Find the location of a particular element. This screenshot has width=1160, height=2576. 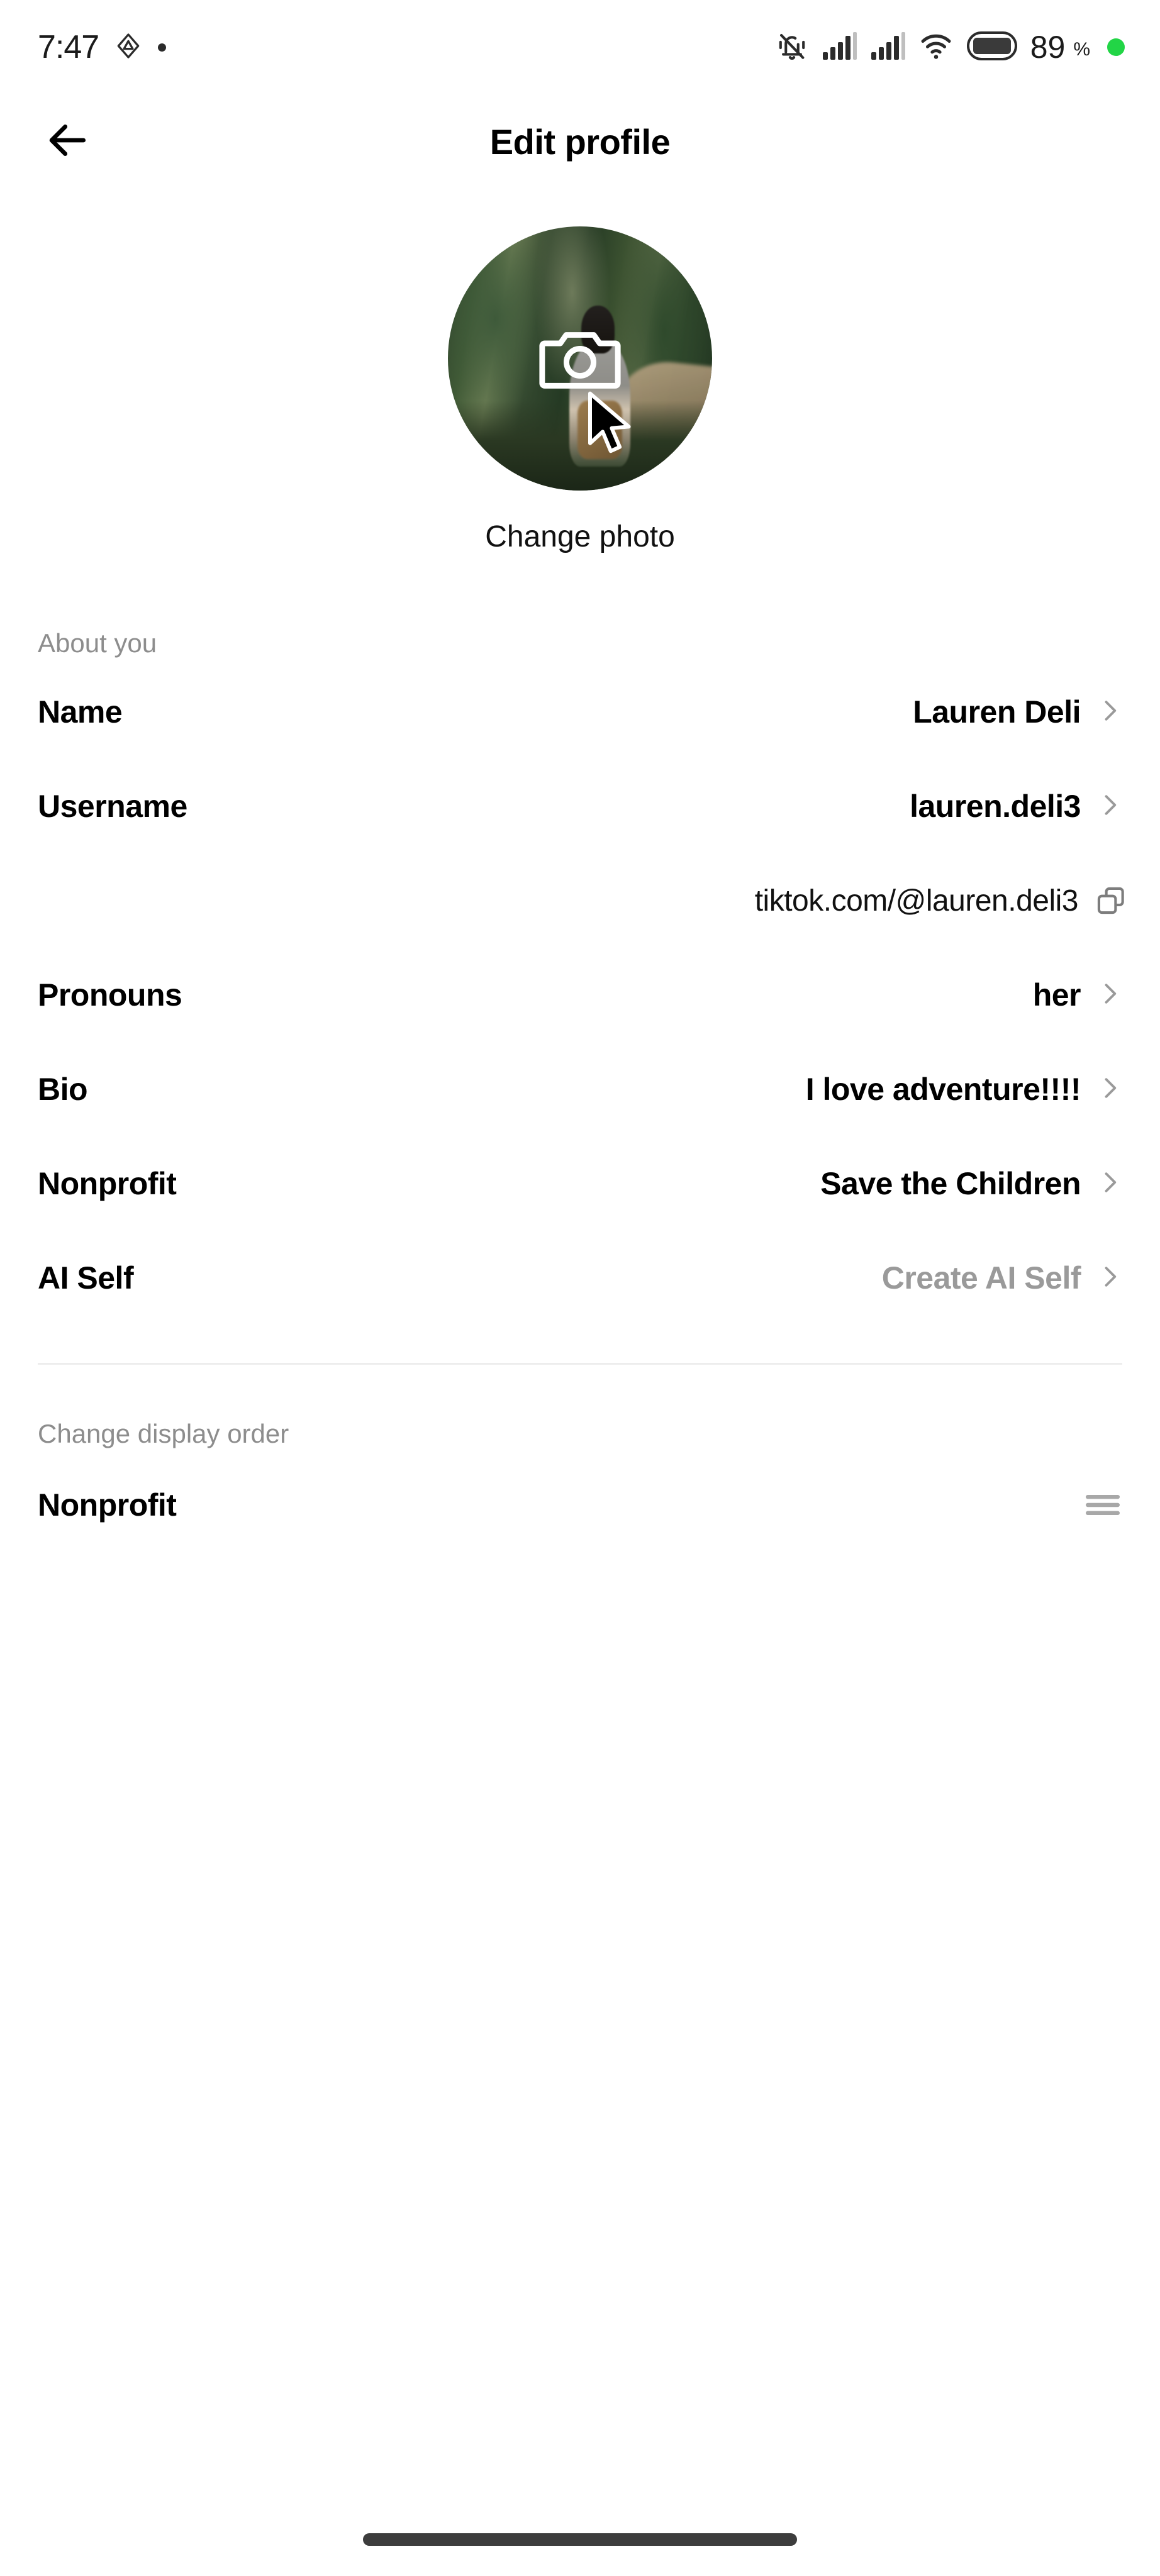

avatar is located at coordinates (580, 358).